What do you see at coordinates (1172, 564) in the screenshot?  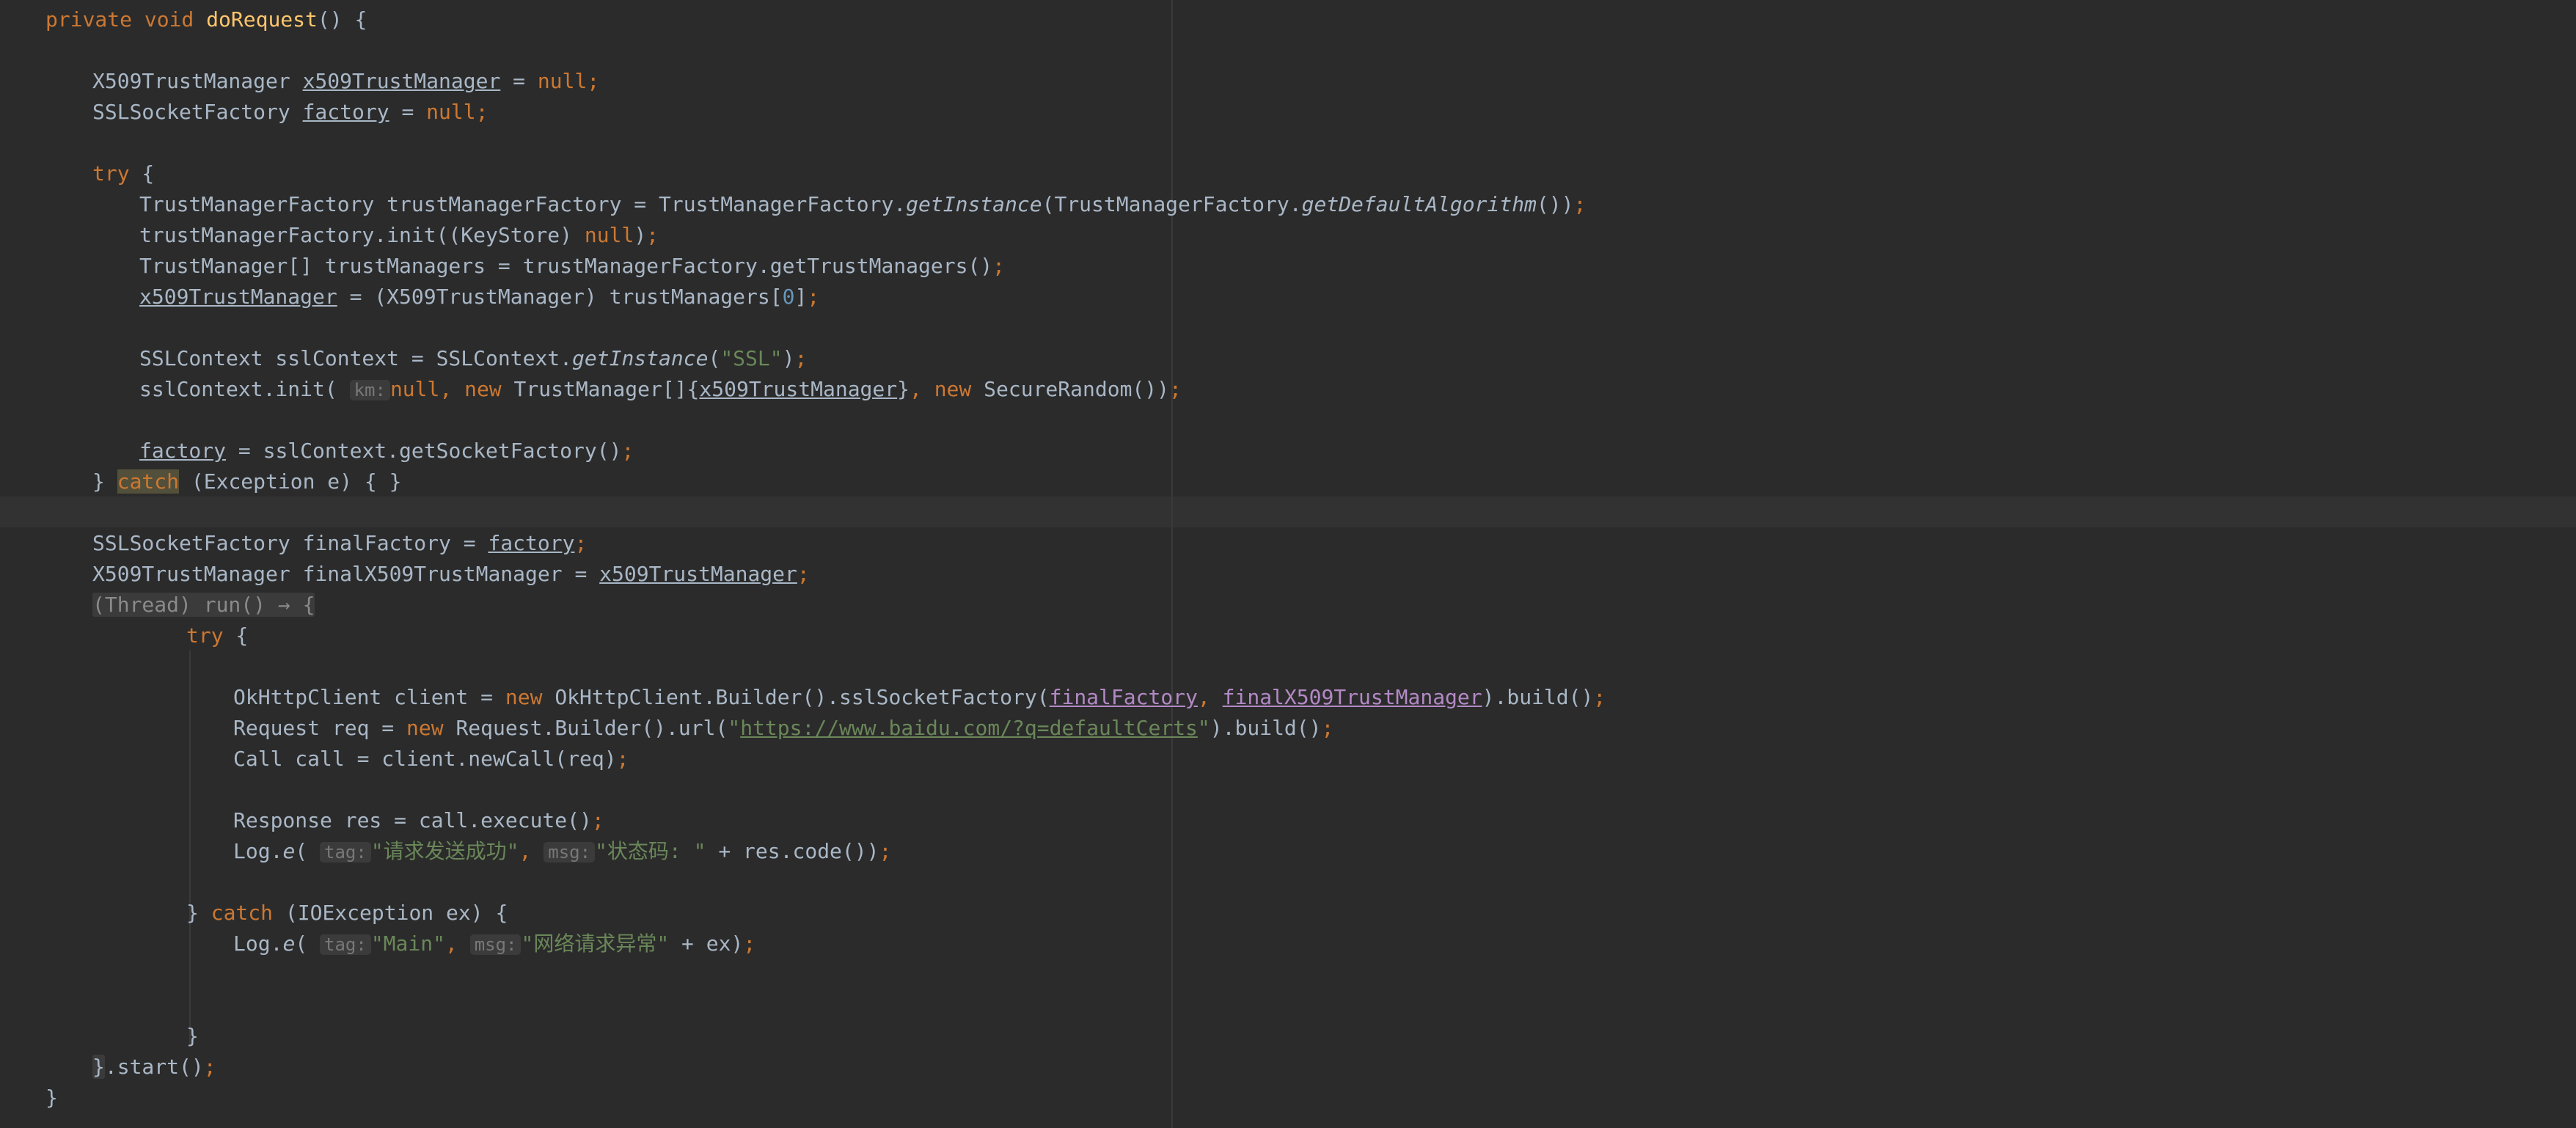 I see `right-margin-guide` at bounding box center [1172, 564].